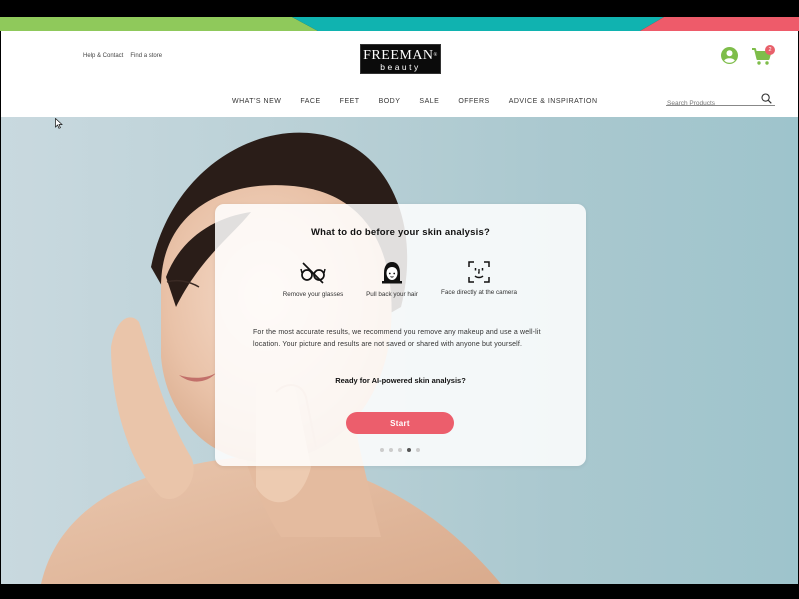  Describe the element at coordinates (766, 98) in the screenshot. I see `search-icon` at that location.